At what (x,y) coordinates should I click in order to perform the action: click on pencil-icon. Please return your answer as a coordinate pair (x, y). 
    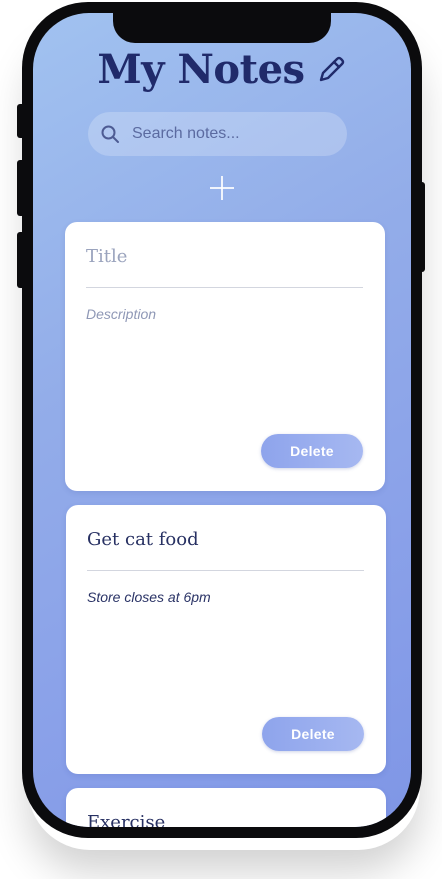
    Looking at the image, I should click on (331, 69).